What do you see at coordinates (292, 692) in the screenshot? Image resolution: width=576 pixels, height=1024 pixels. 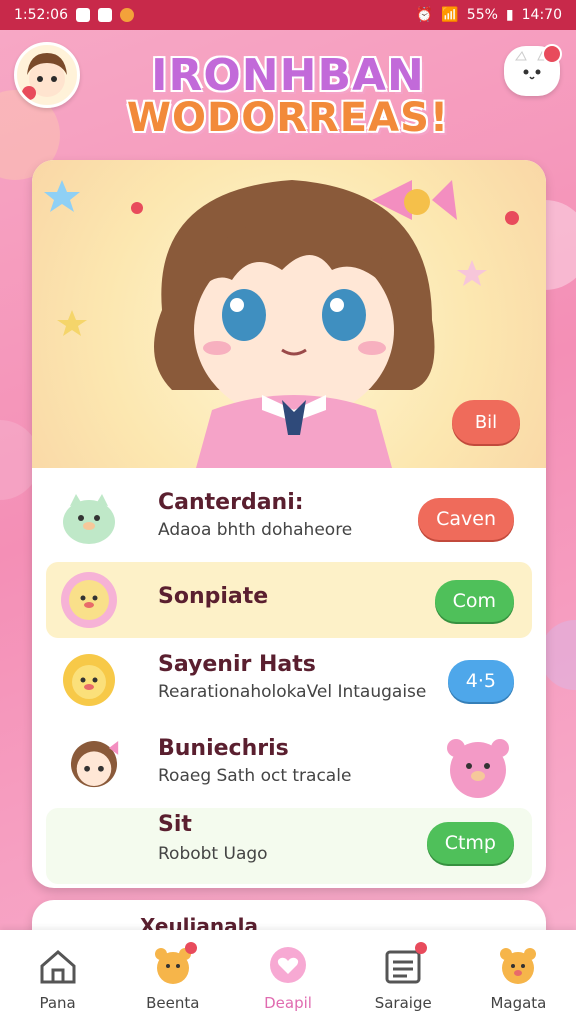 I see `list-item-subtitle: RearationaholokaVel Intaugaise` at bounding box center [292, 692].